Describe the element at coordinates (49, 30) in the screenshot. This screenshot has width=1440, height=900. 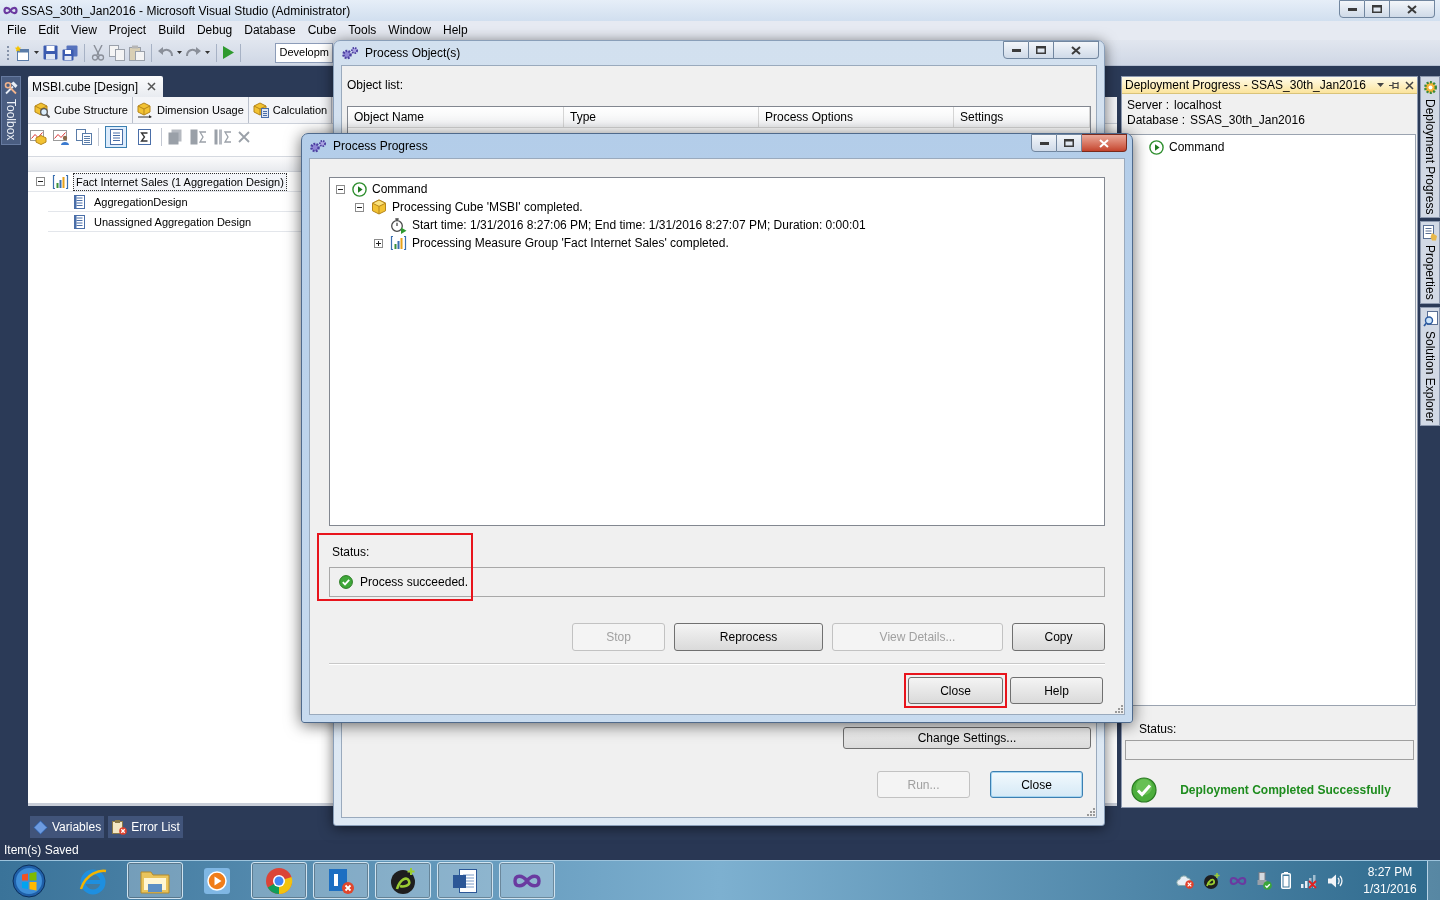
I see `menu-item: Edit` at that location.